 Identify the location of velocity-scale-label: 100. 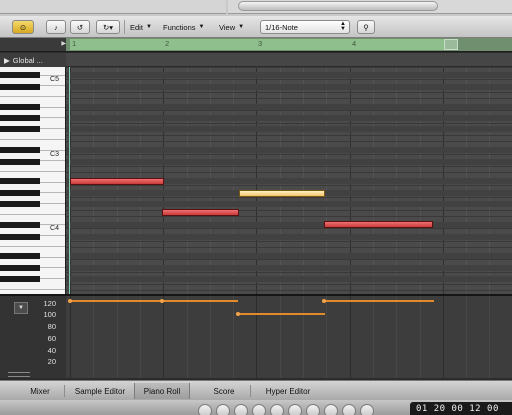
(49, 314).